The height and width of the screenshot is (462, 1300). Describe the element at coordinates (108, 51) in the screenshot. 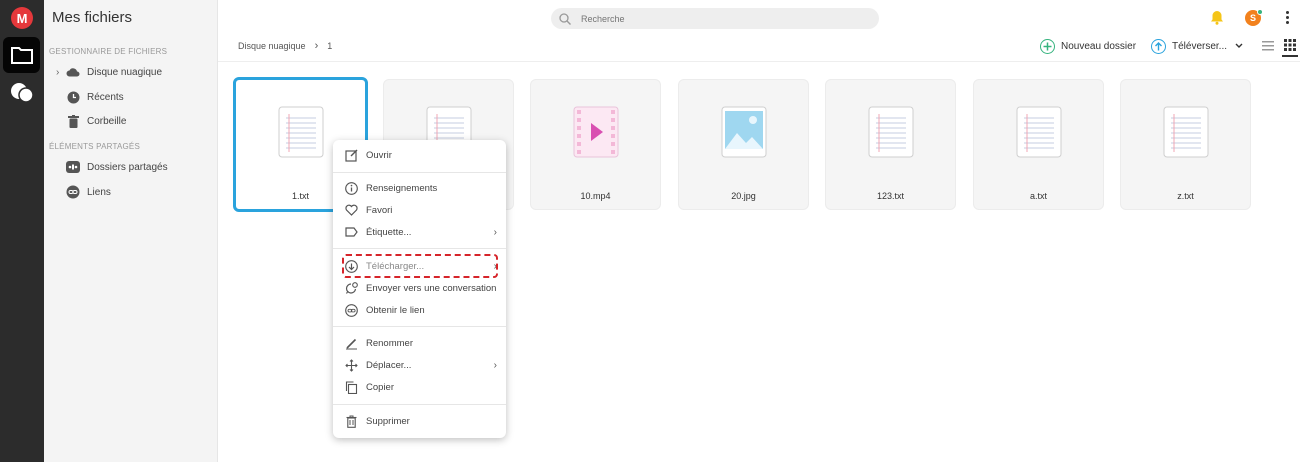

I see `section-title-files: Gestionnaire de fichiers` at that location.